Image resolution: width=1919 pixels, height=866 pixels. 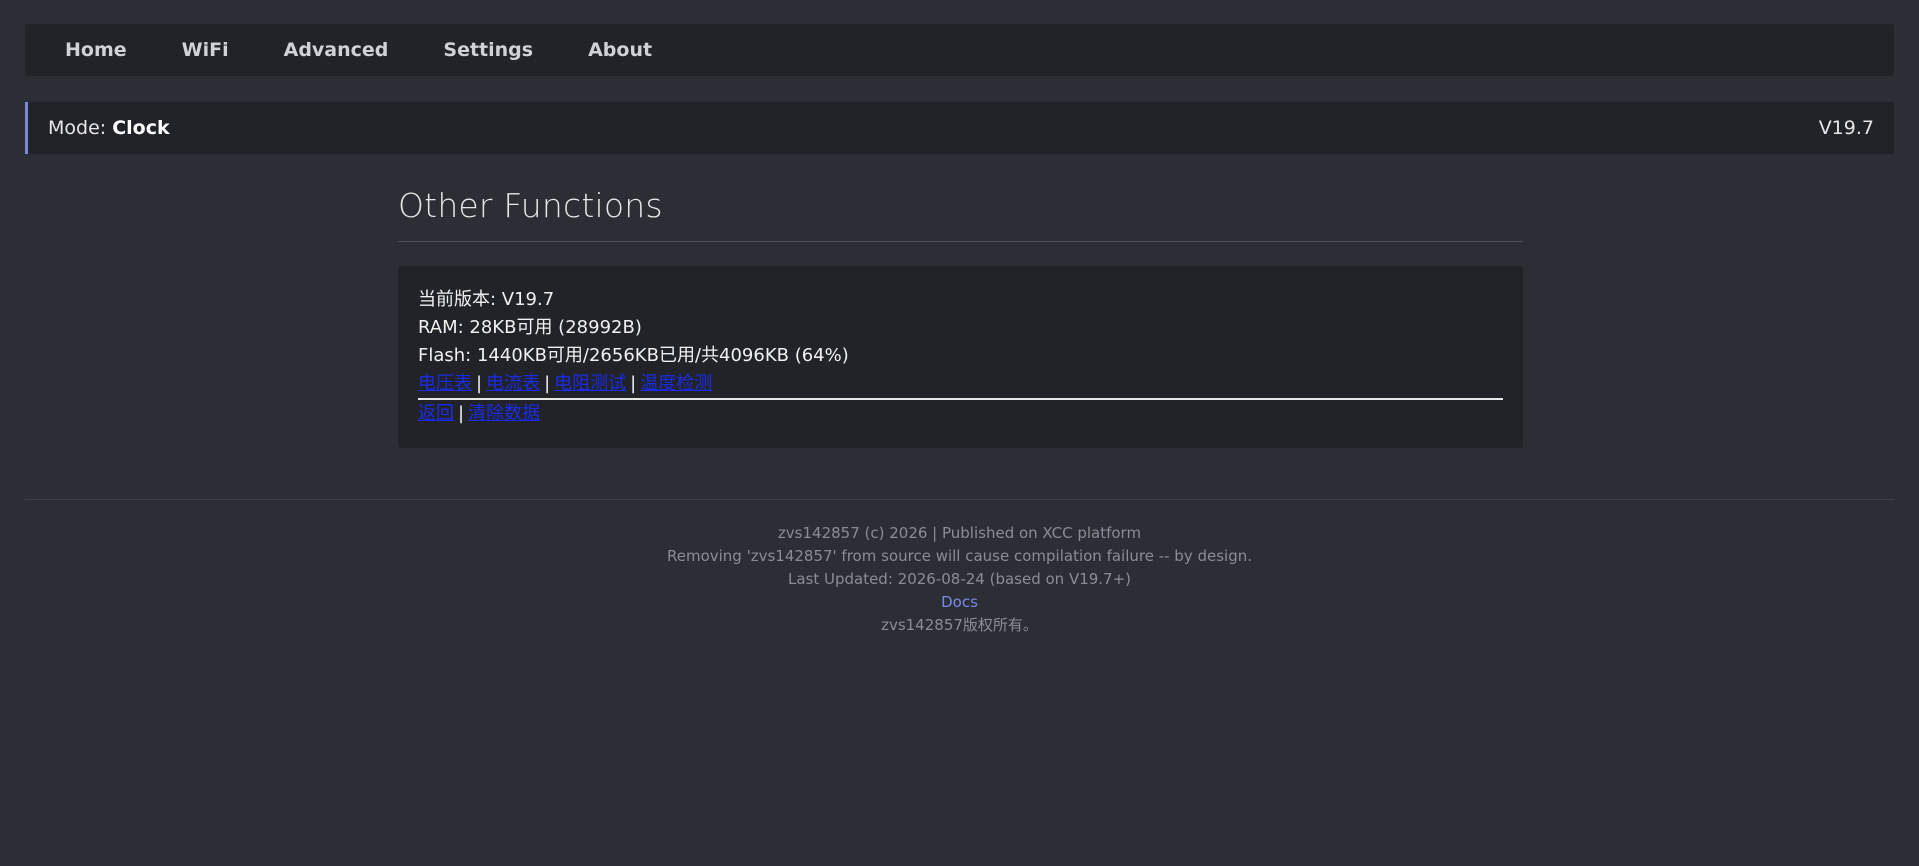 I want to click on nav-about: About, so click(x=620, y=50).